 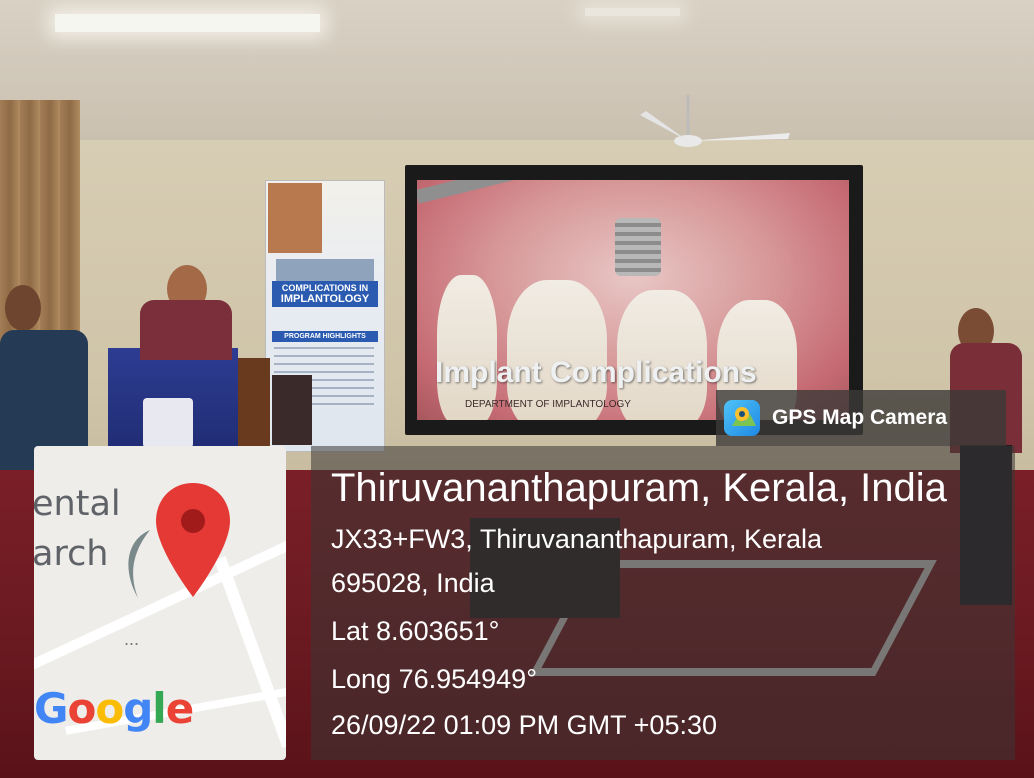 I want to click on speaker-shirt, so click(x=186, y=330).